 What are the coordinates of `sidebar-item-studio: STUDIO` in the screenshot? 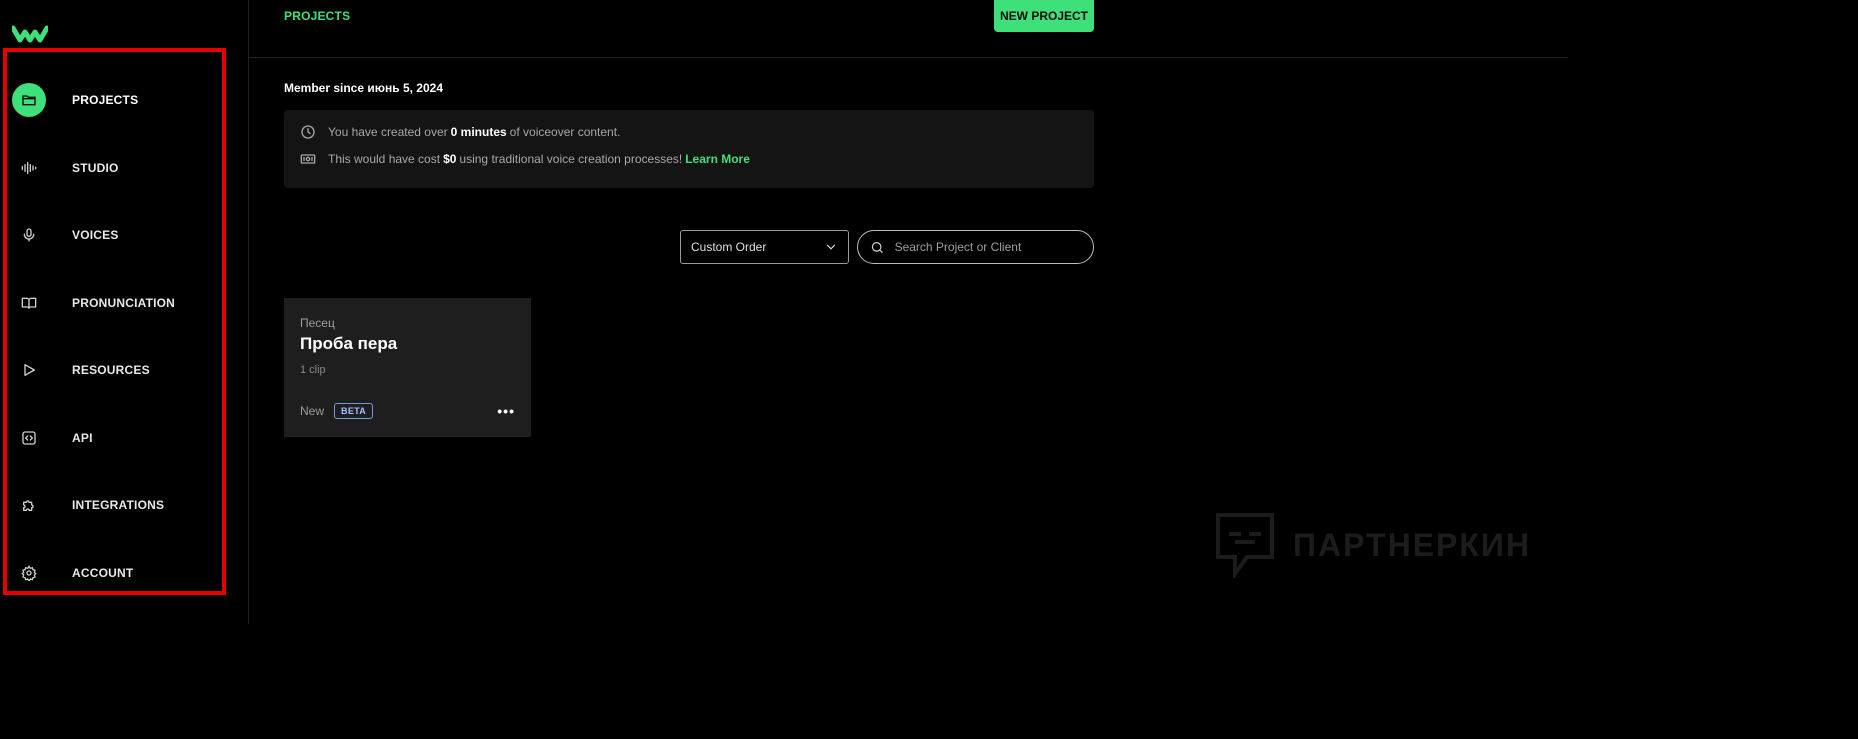 It's located at (65, 168).